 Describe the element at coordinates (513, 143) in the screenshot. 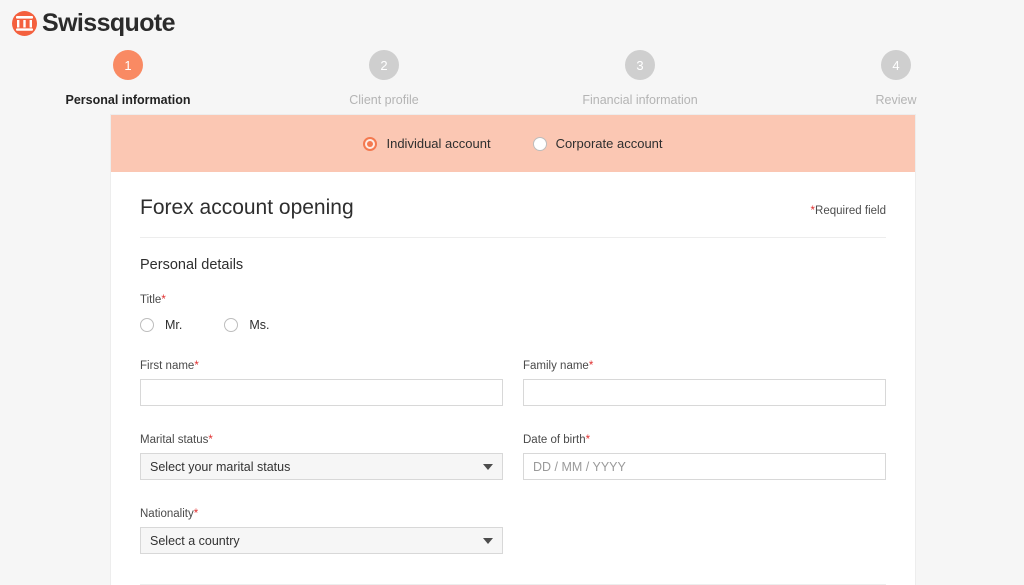

I see `account-type-banner: Individual account Corporate account` at that location.